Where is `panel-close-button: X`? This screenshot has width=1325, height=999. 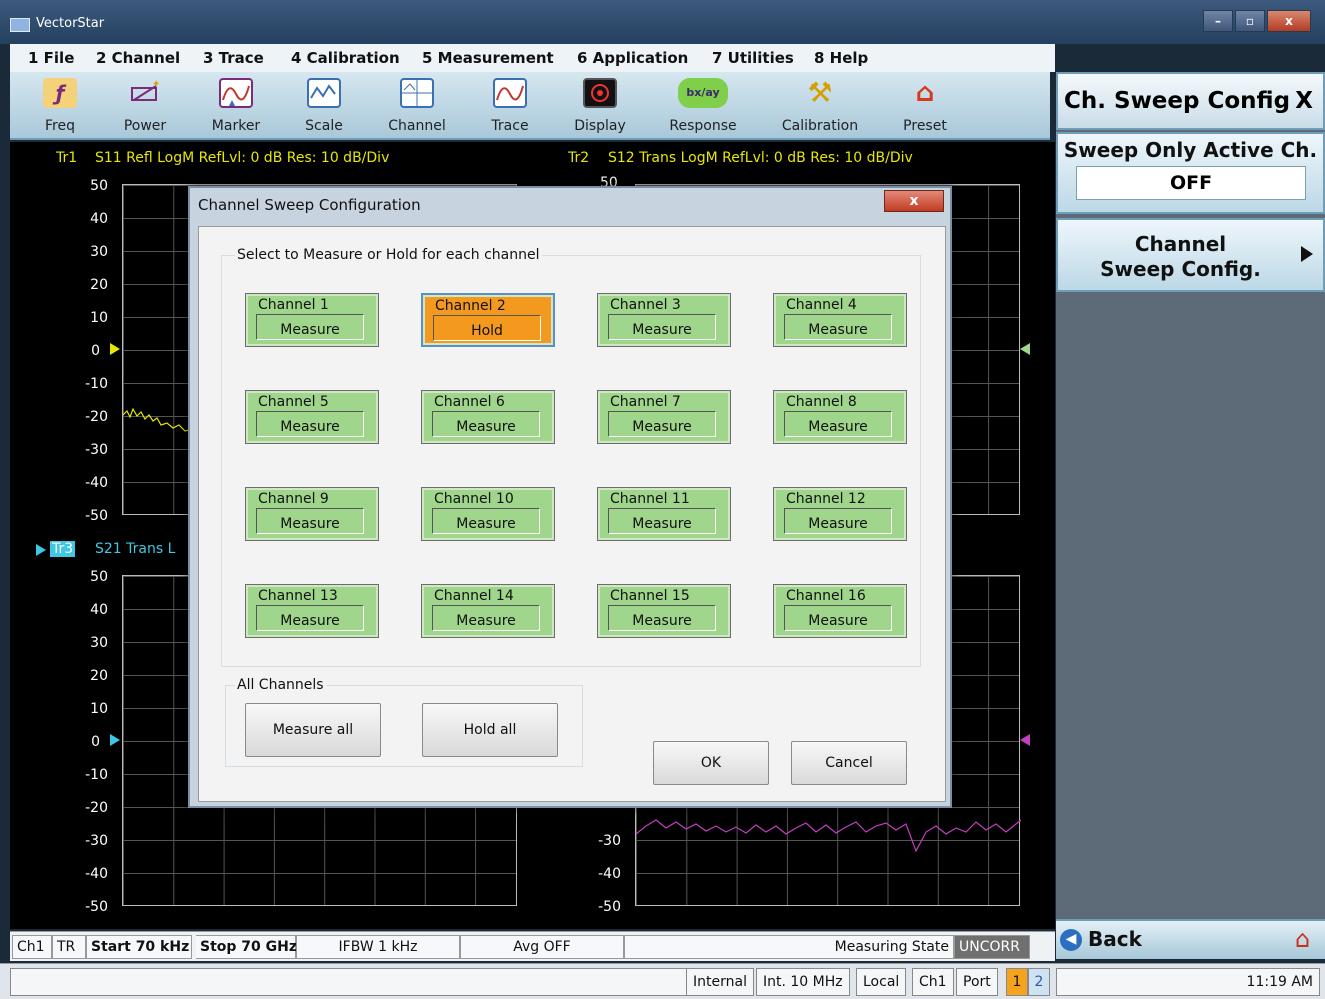 panel-close-button: X is located at coordinates (1304, 101).